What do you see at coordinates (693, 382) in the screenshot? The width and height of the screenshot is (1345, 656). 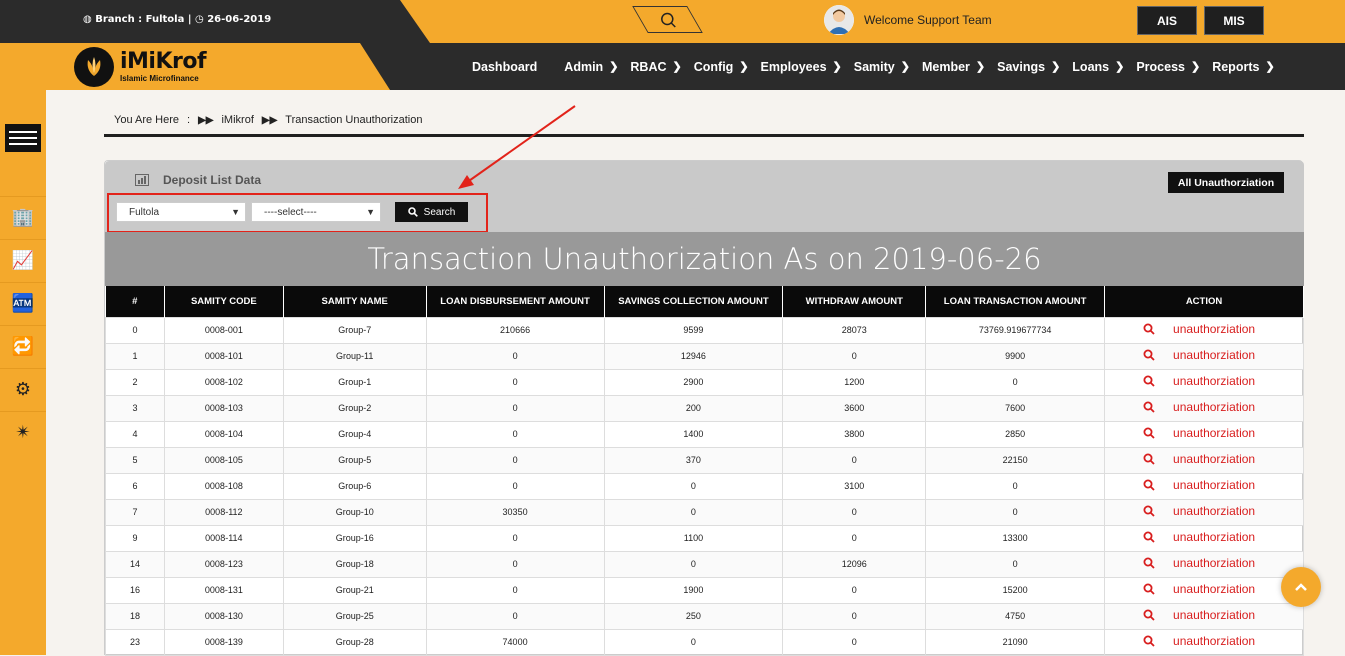 I see `cell-savings-collection: 2900` at bounding box center [693, 382].